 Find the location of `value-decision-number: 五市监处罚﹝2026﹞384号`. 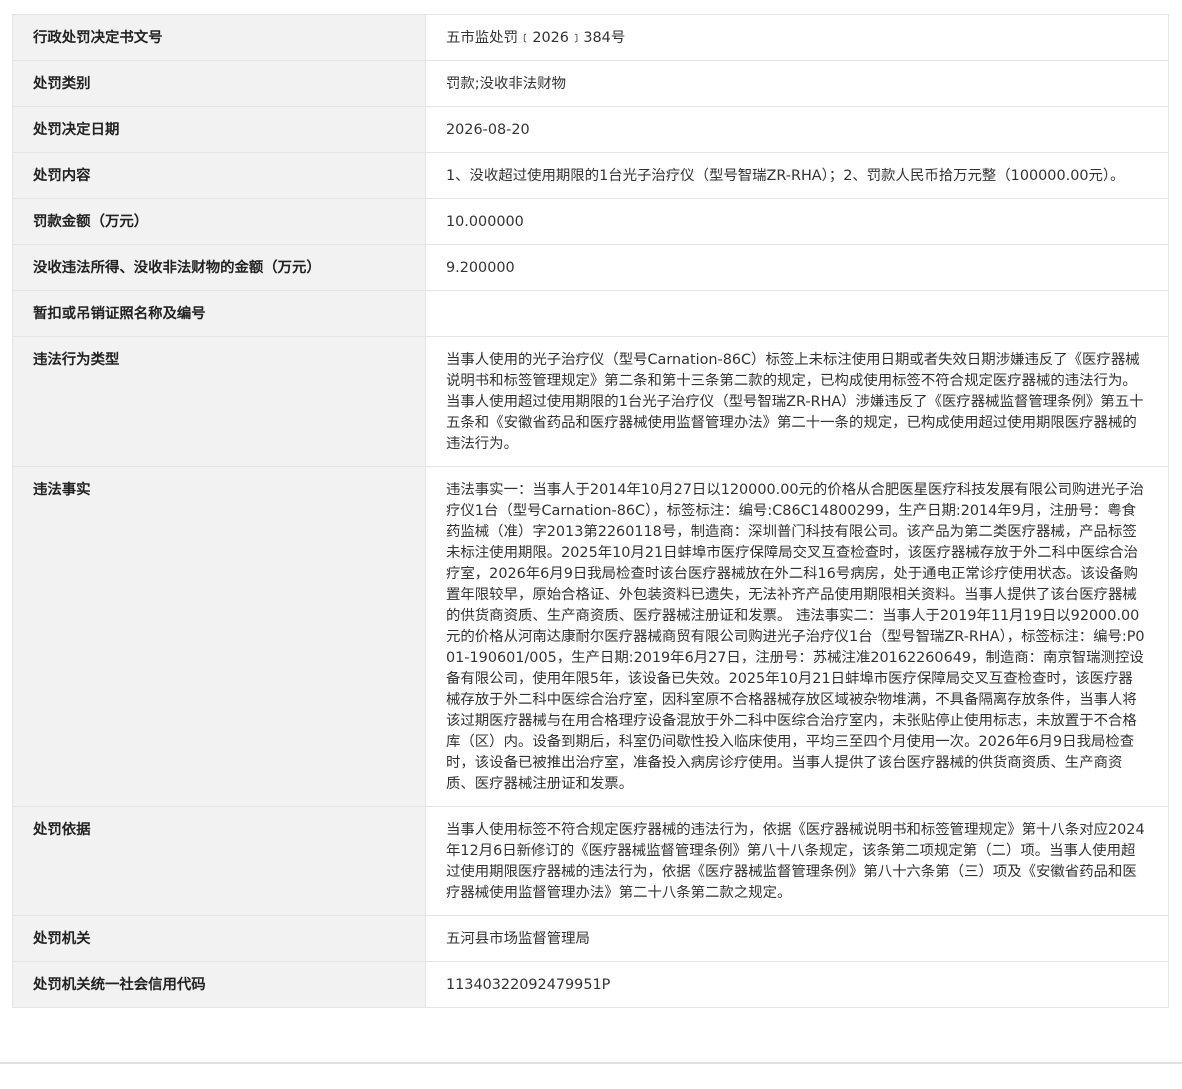

value-decision-number: 五市监处罚﹝2026﹞384号 is located at coordinates (797, 37).